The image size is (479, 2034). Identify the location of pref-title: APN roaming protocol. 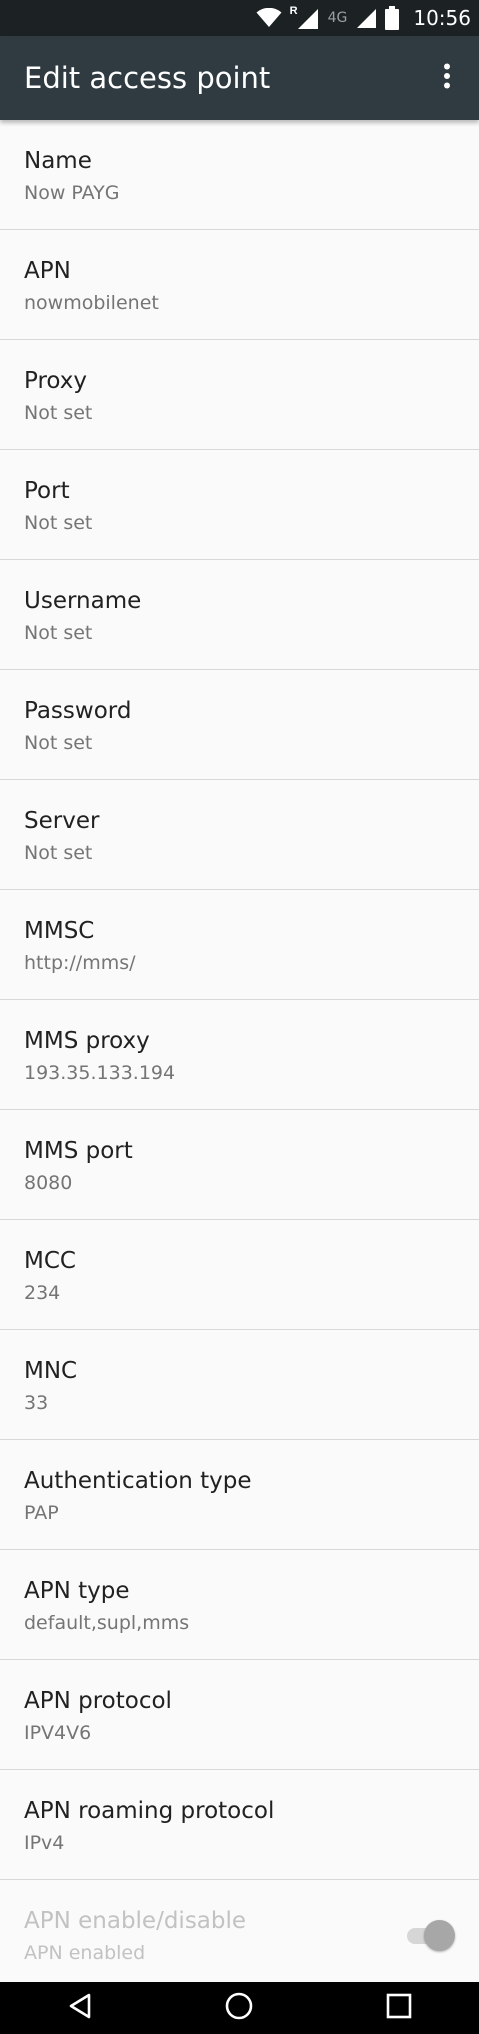
(149, 1811).